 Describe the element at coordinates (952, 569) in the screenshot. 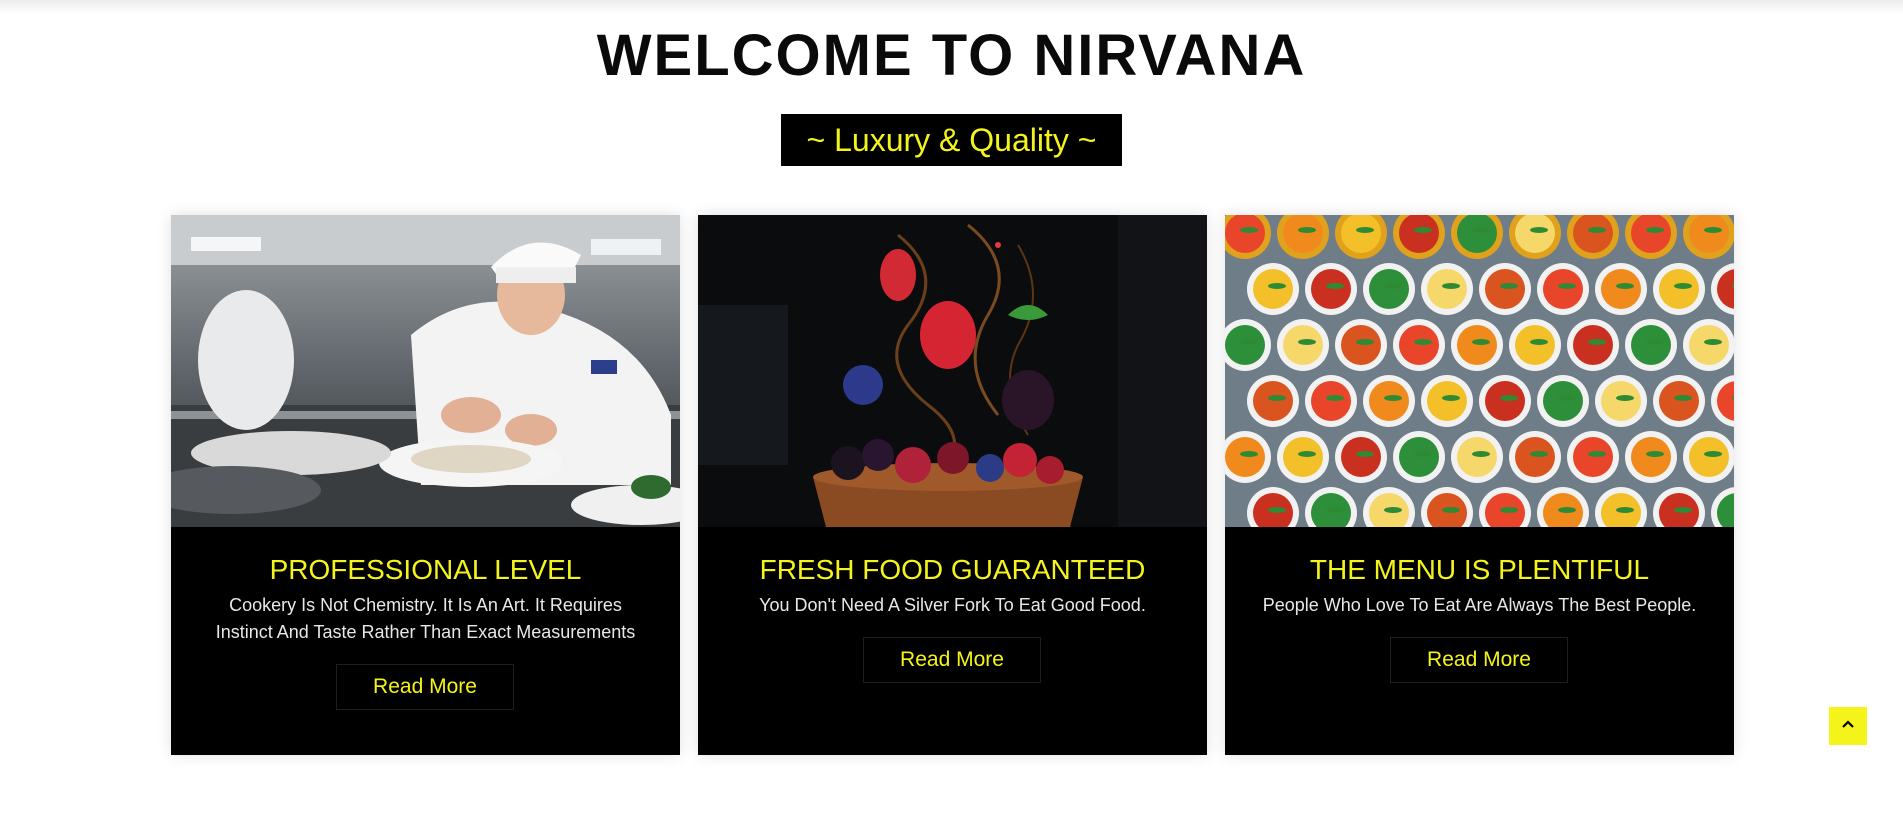

I see `card-title: FRESH FOOD GUARANTEED` at that location.